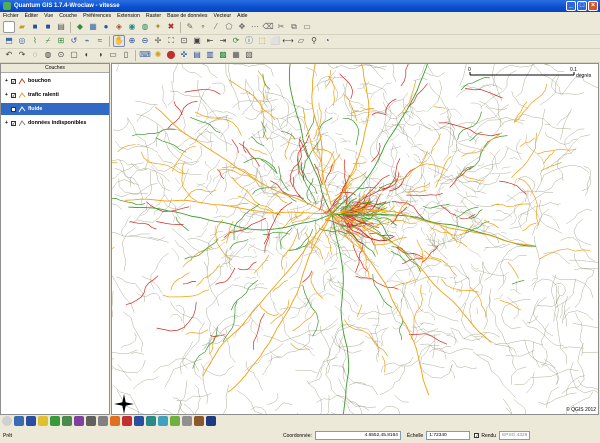 Image resolution: width=600 pixels, height=443 pixels. I want to click on rotate-icon: ◐, so click(87, 55).